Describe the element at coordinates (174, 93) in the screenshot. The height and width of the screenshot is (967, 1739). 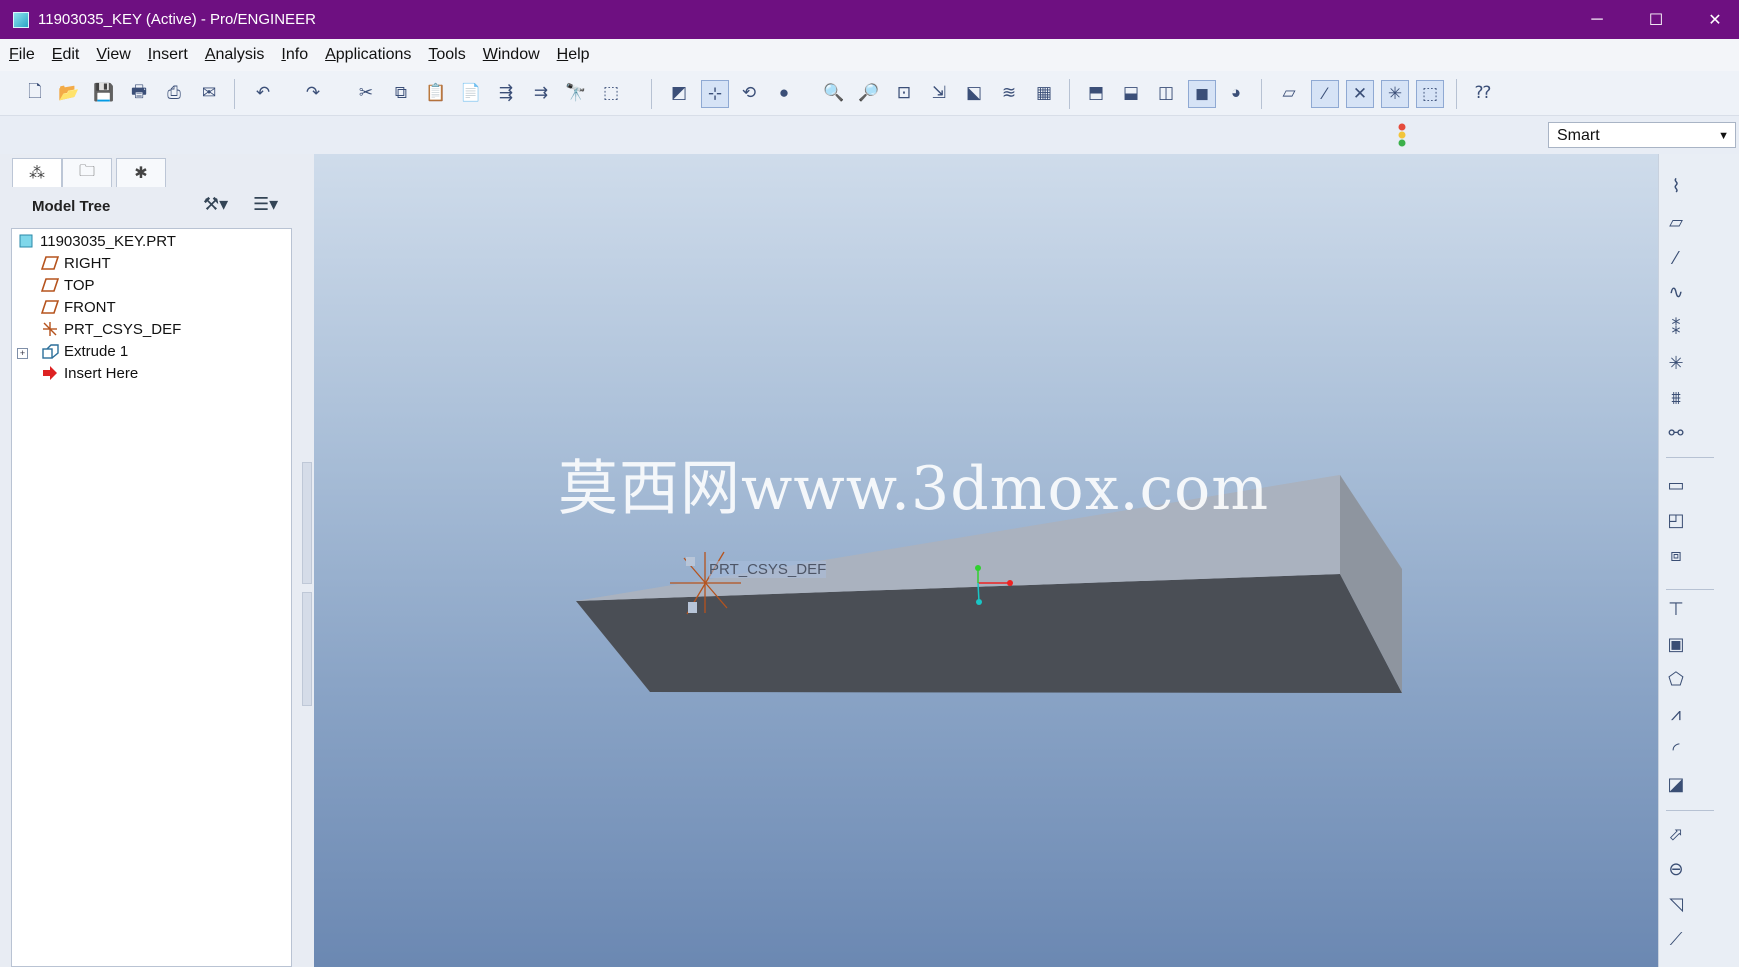
I see `print-preview-icon: ⎙` at that location.